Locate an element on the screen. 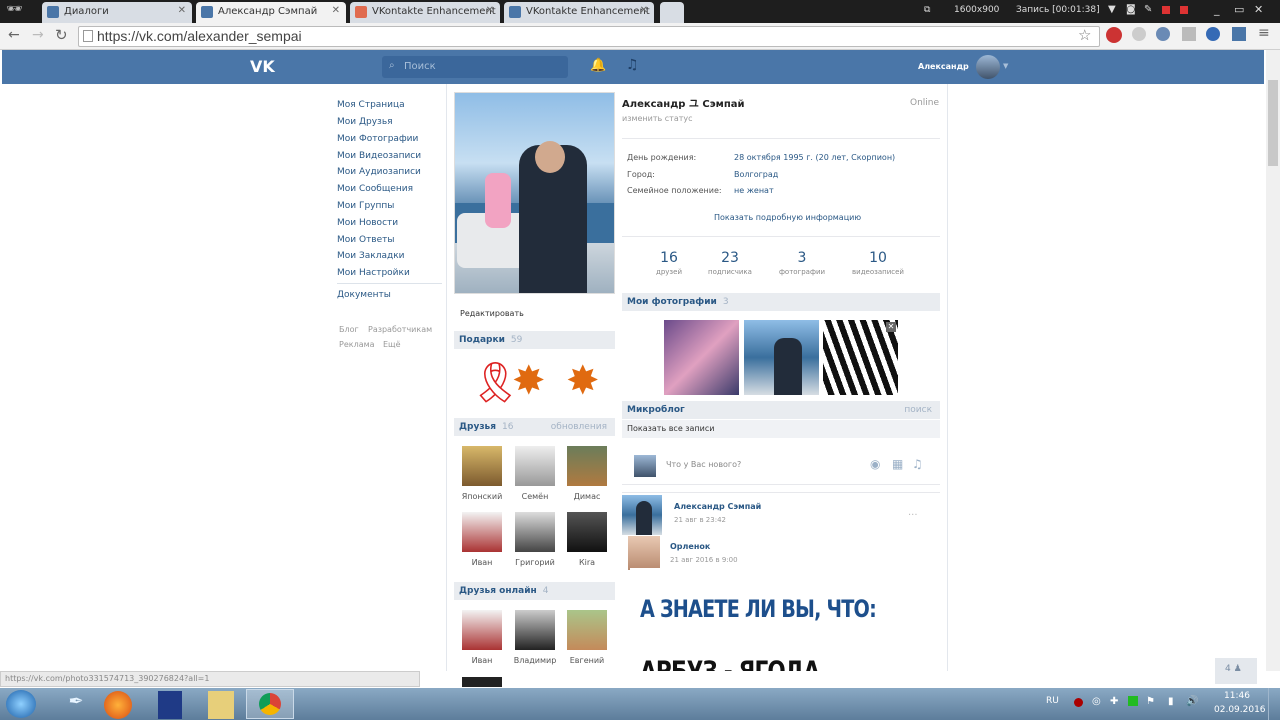 The image size is (1280, 720). menu-documents: Документы is located at coordinates (364, 295).